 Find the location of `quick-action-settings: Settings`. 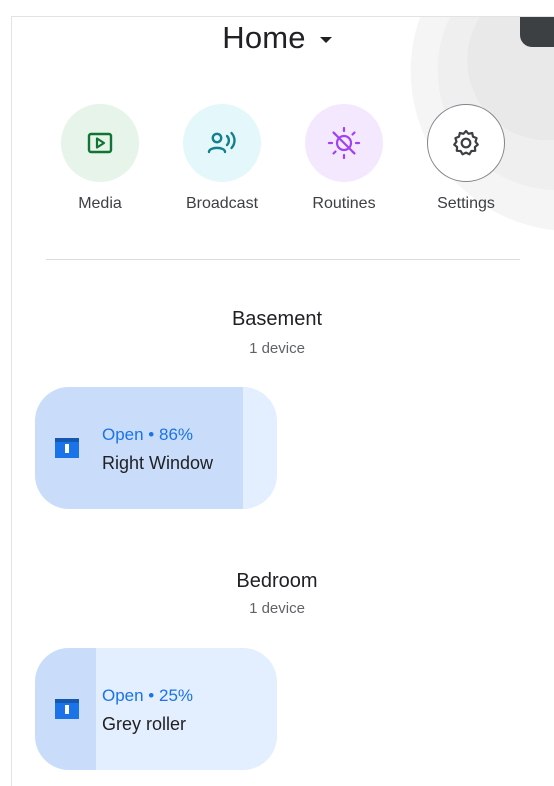

quick-action-settings: Settings is located at coordinates (466, 158).